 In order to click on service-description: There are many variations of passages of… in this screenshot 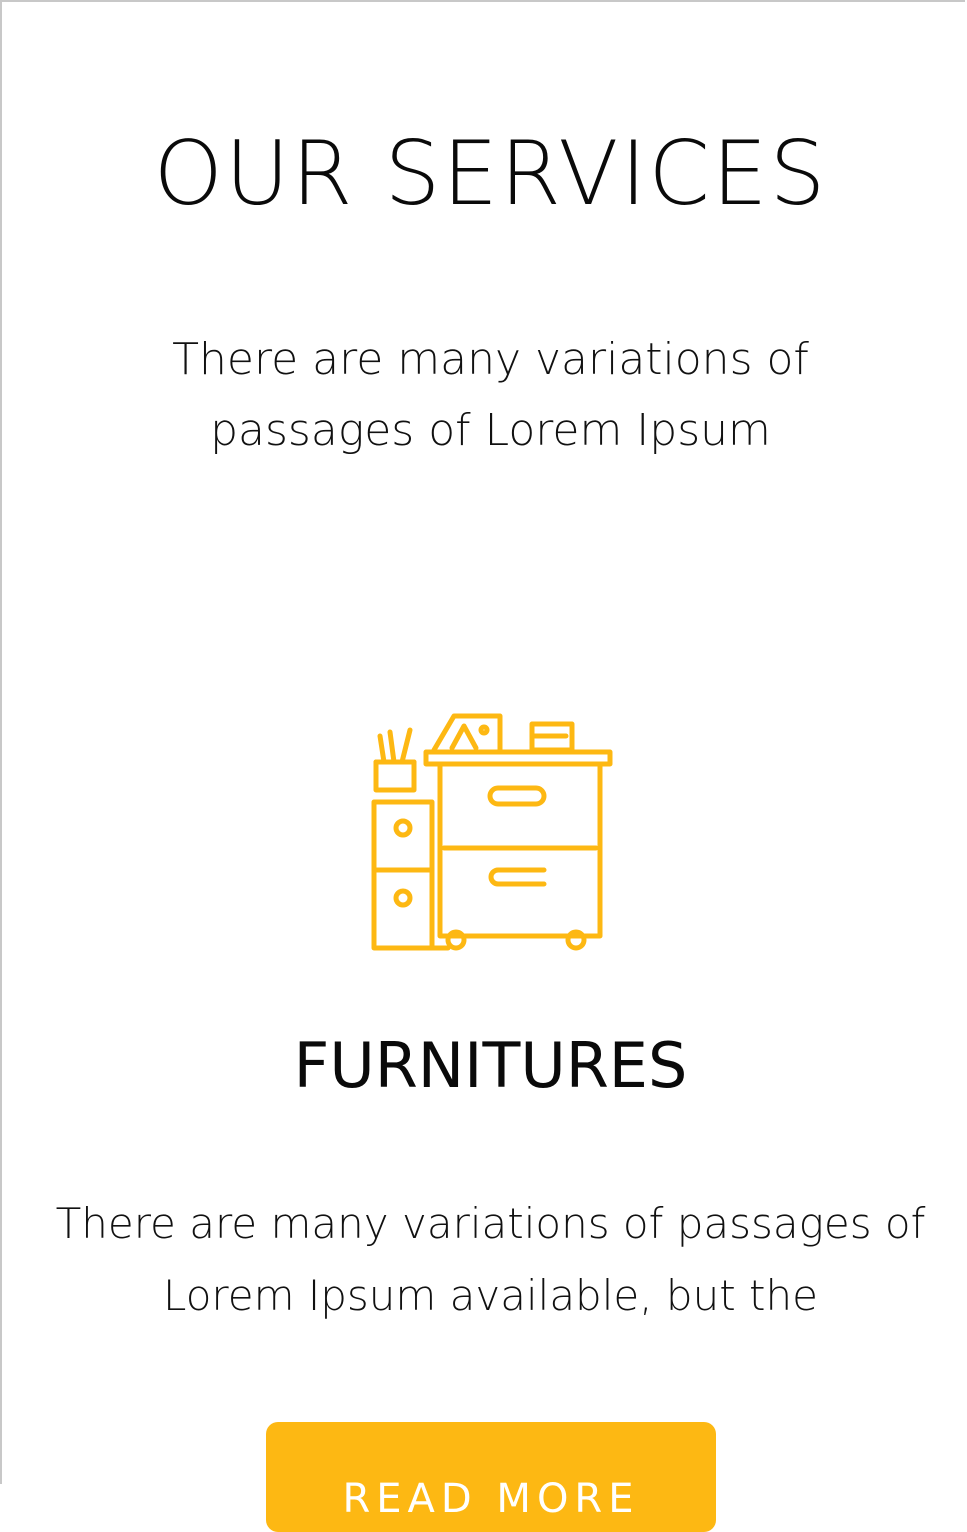, I will do `click(490, 1259)`.